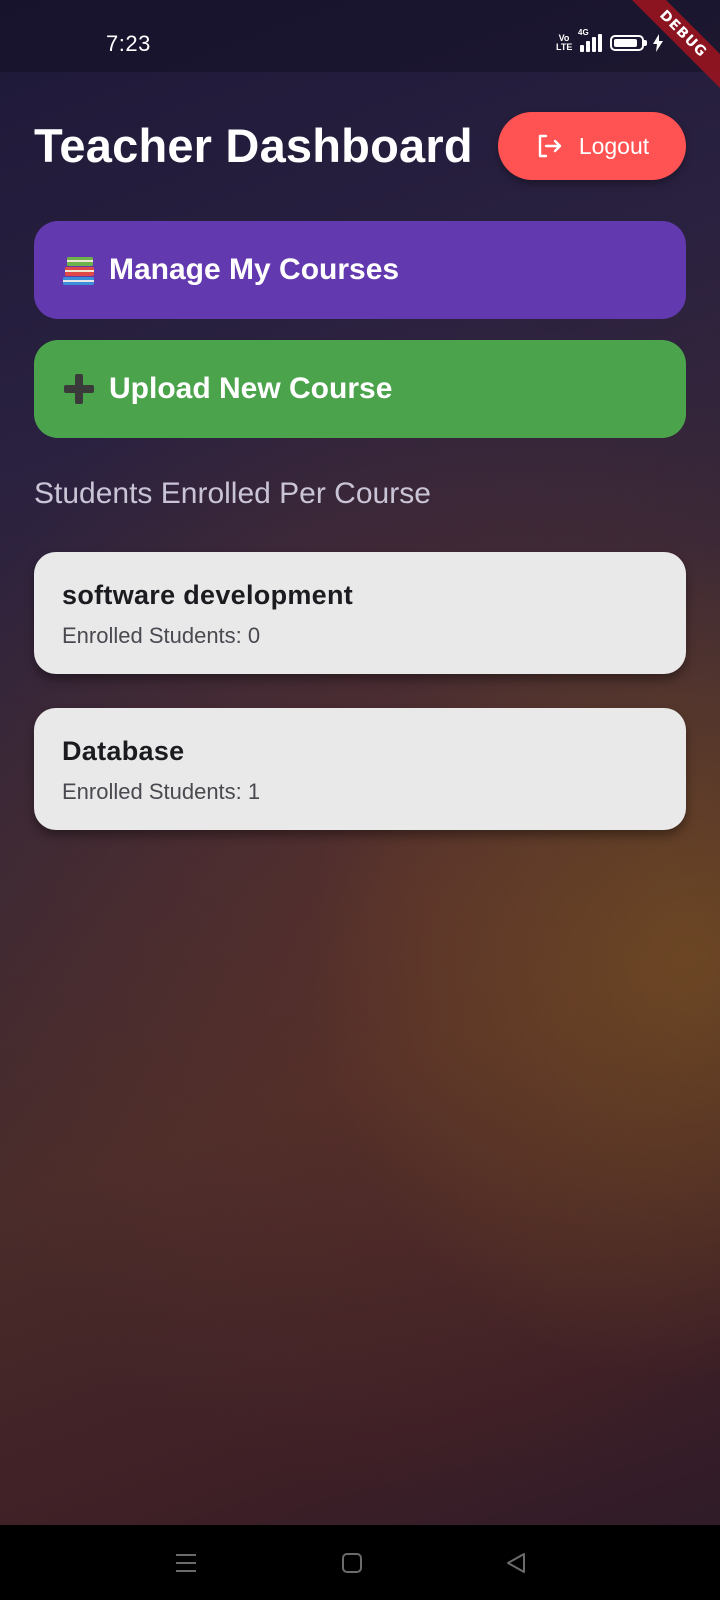  I want to click on course-name: Database, so click(123, 751).